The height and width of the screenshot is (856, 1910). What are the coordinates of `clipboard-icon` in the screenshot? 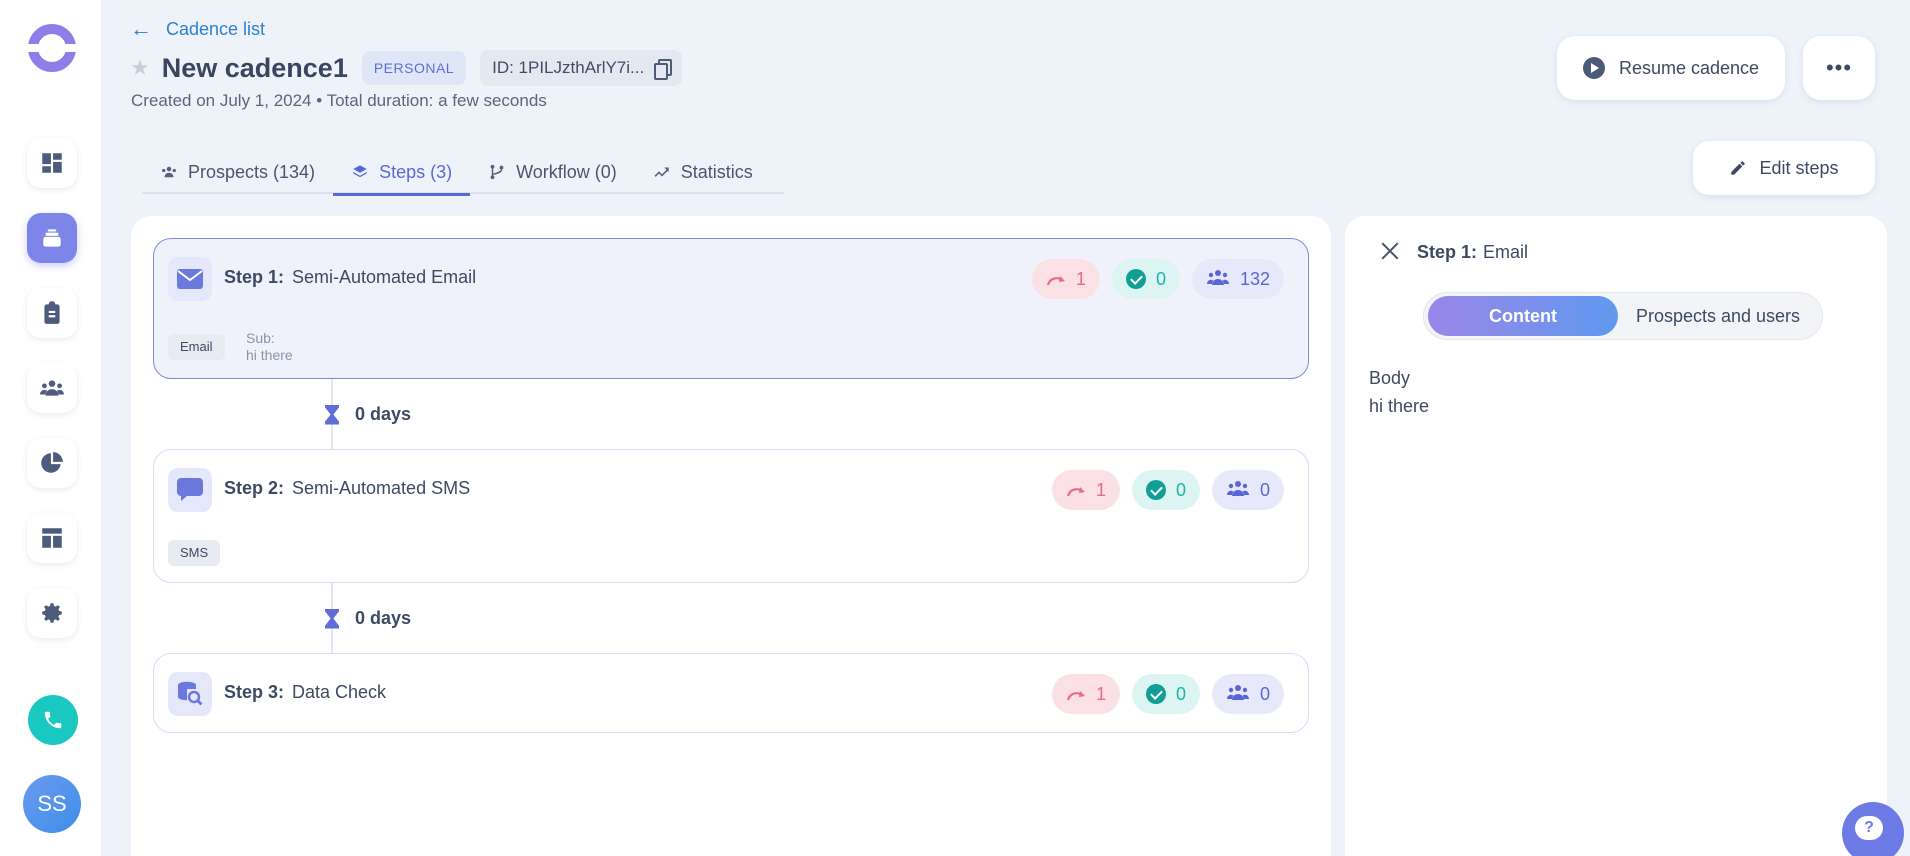 It's located at (52, 312).